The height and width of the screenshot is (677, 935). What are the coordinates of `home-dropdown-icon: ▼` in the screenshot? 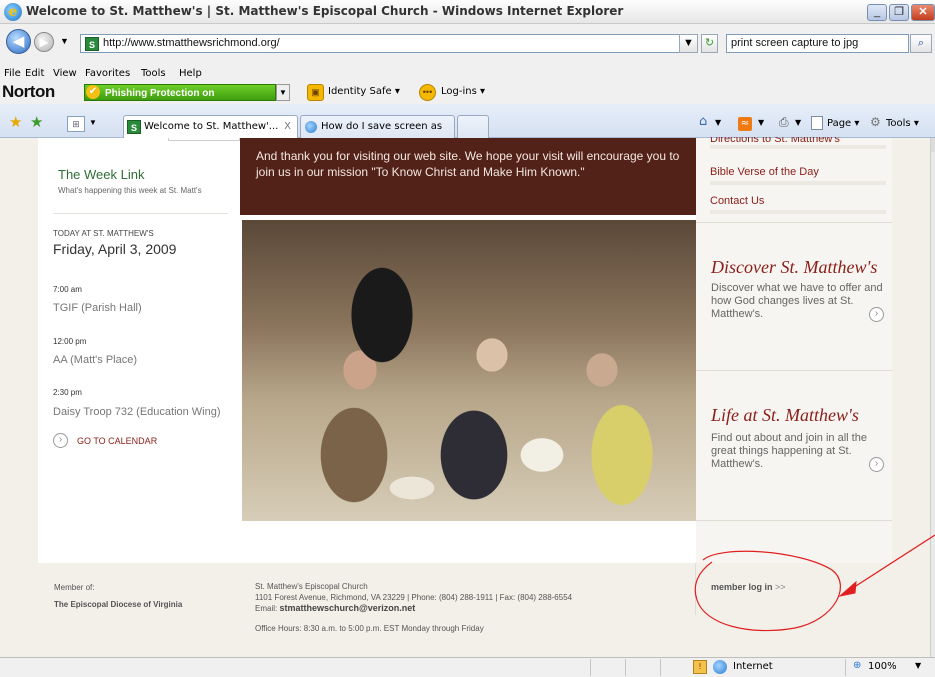 It's located at (718, 122).